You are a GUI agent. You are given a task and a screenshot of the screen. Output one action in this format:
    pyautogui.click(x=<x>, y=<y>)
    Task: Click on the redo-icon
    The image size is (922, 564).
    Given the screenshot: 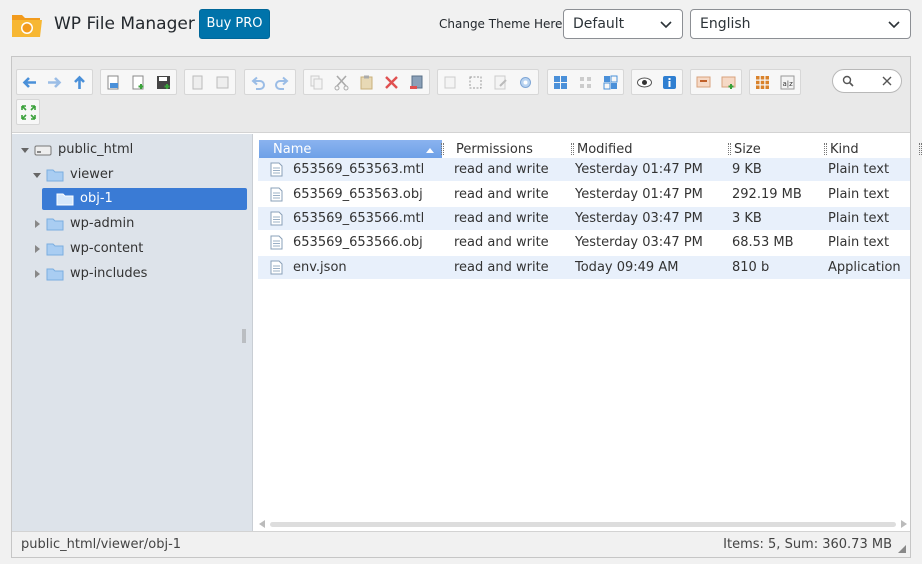 What is the action you would take?
    pyautogui.click(x=282, y=82)
    